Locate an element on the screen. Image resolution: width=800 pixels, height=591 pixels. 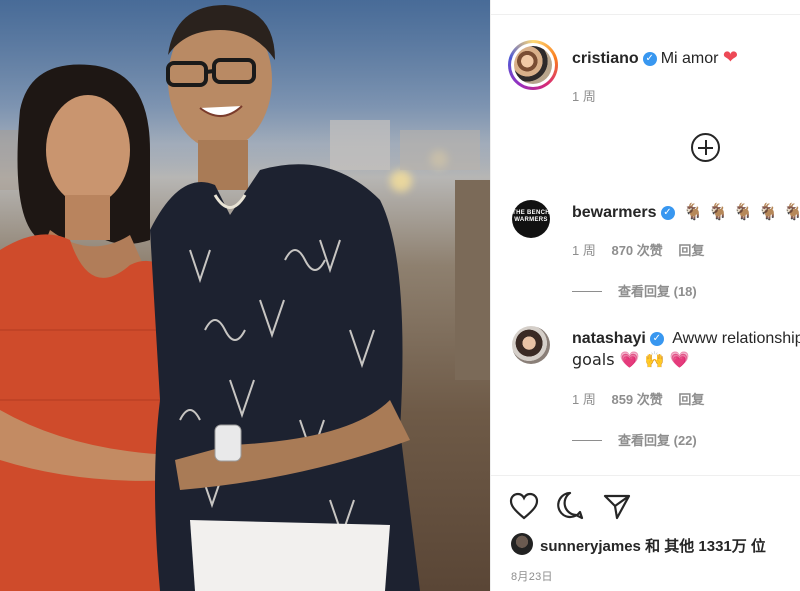
comment-natashayi: natashayi ✓ Awww relationship is located at coordinates (686, 339).